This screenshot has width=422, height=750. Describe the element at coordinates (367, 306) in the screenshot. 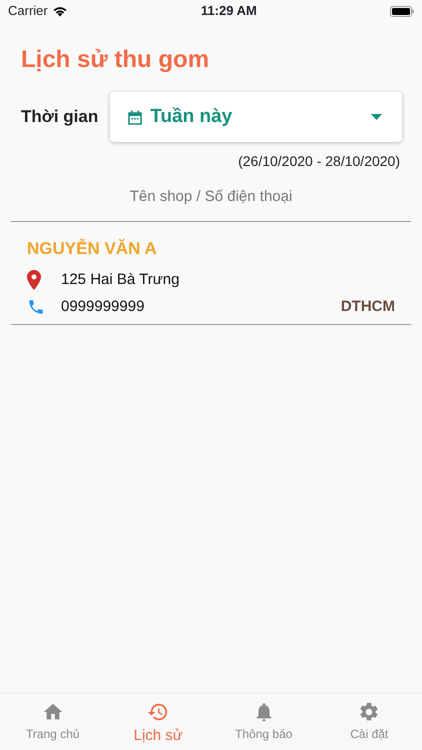

I see `area-code: DTHCM` at that location.